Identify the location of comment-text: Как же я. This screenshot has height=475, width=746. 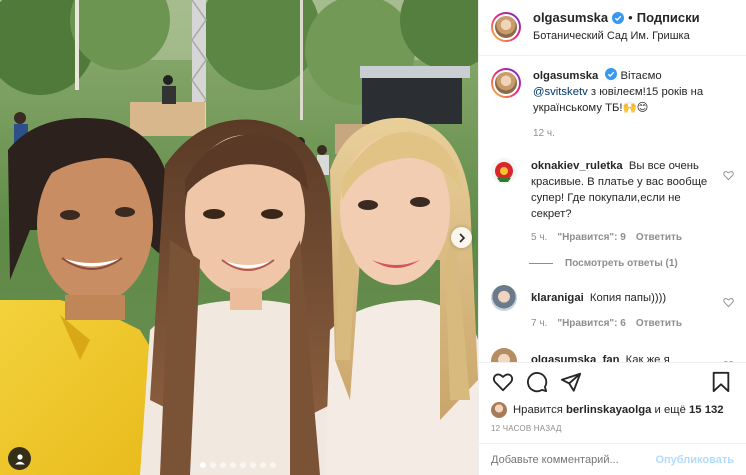
(647, 358).